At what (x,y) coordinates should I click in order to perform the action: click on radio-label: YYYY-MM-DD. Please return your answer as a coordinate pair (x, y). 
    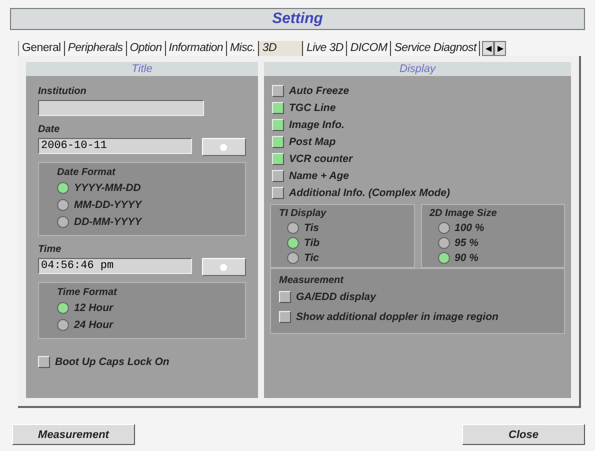
    Looking at the image, I should click on (107, 188).